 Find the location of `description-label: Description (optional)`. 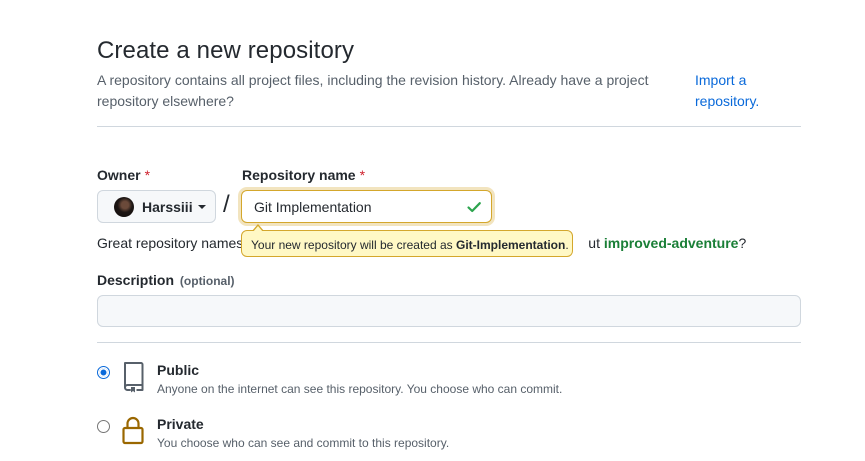

description-label: Description (optional) is located at coordinates (166, 280).